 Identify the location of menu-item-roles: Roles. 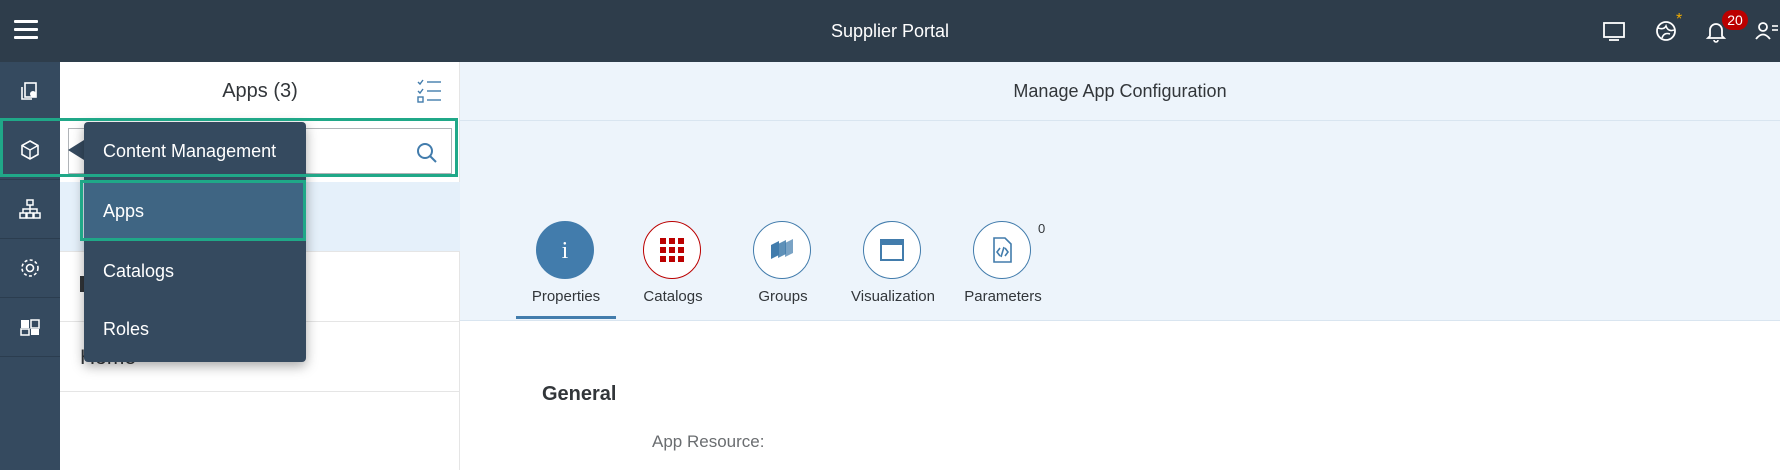
(195, 329).